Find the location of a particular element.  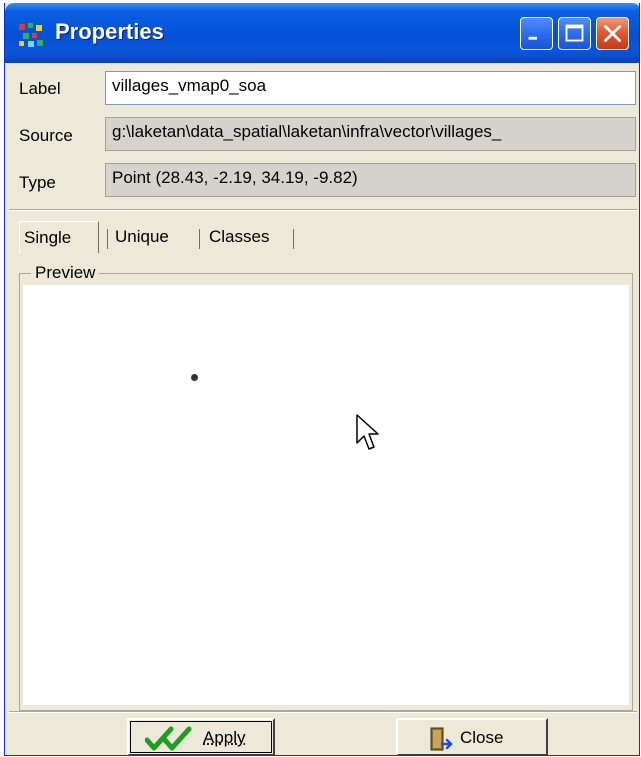

tab-classes: Classes is located at coordinates (252, 237).